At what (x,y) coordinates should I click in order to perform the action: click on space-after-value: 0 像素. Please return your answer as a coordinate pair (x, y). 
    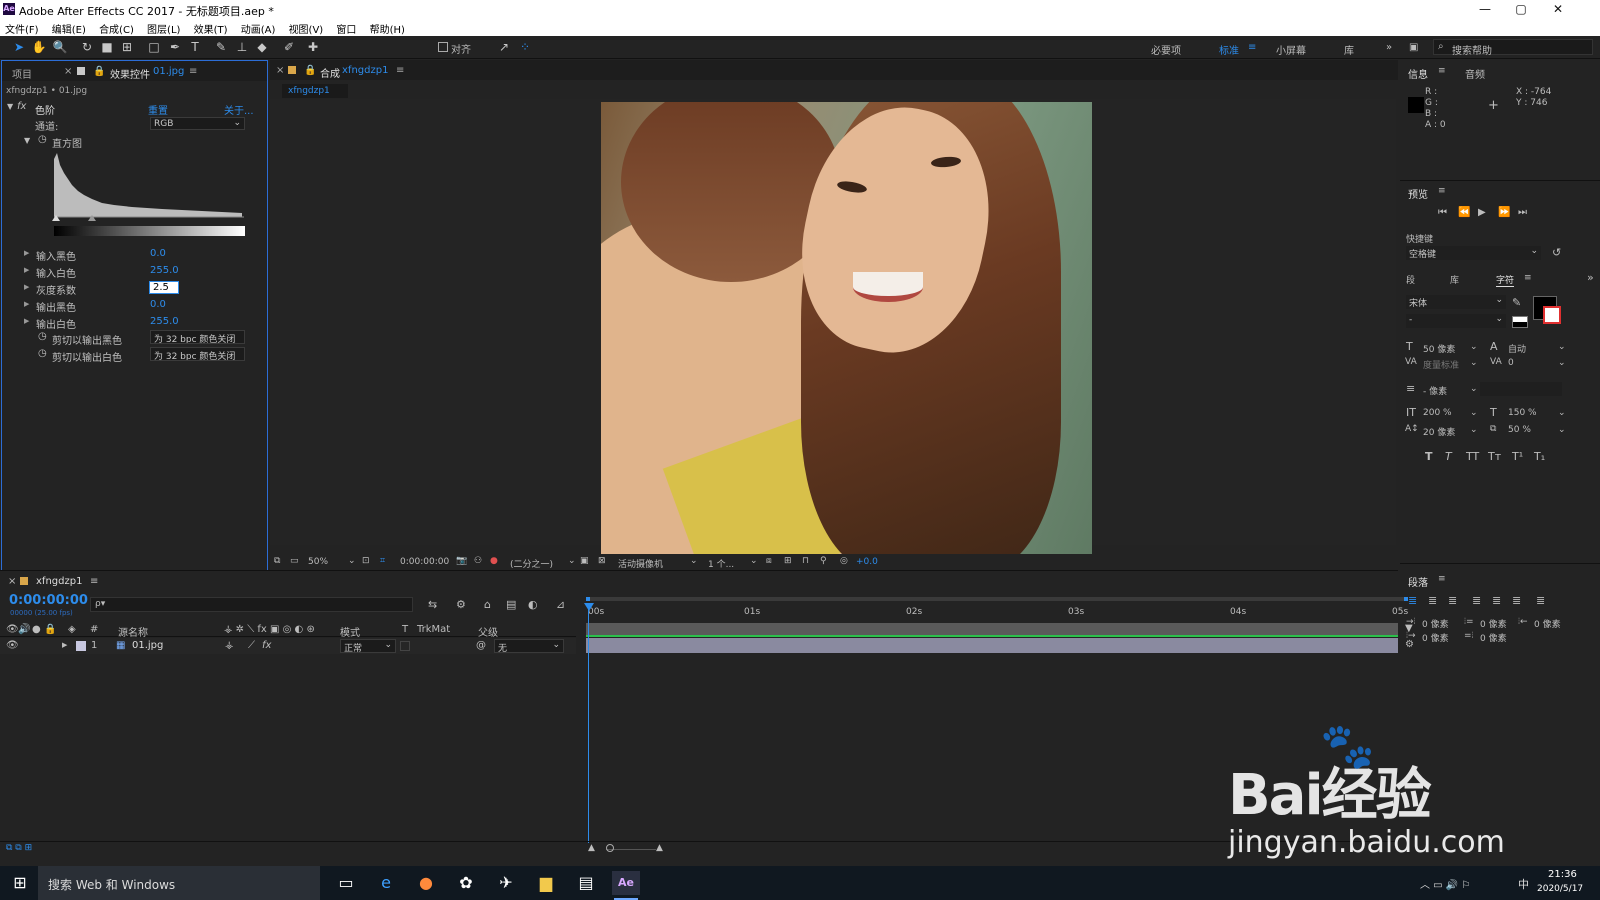
    Looking at the image, I should click on (1493, 637).